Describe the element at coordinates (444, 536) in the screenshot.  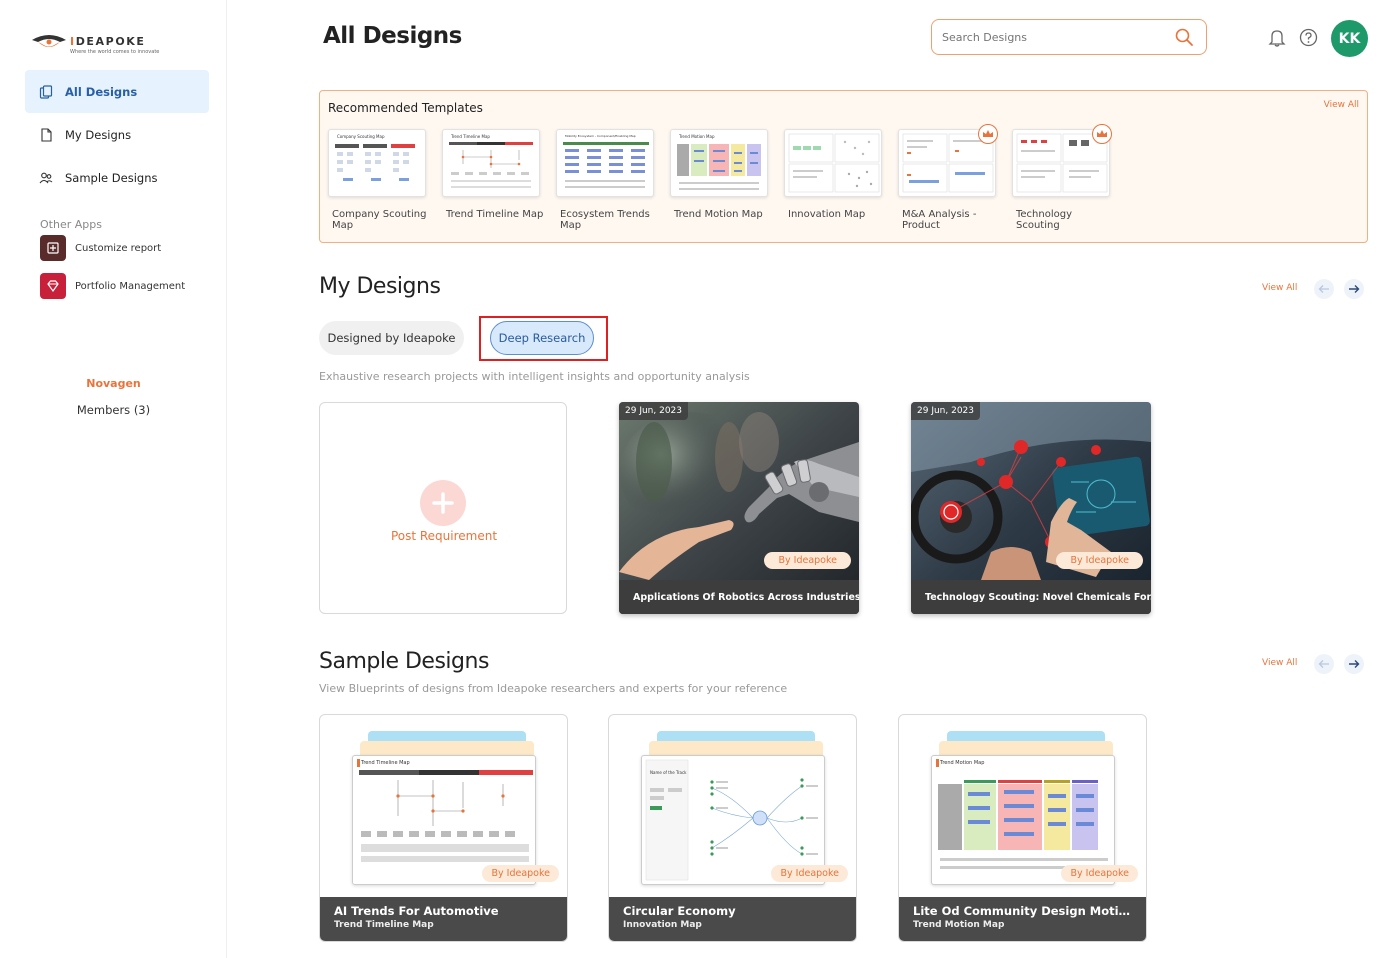
I see `post-requirement-label: Post Requirement` at that location.